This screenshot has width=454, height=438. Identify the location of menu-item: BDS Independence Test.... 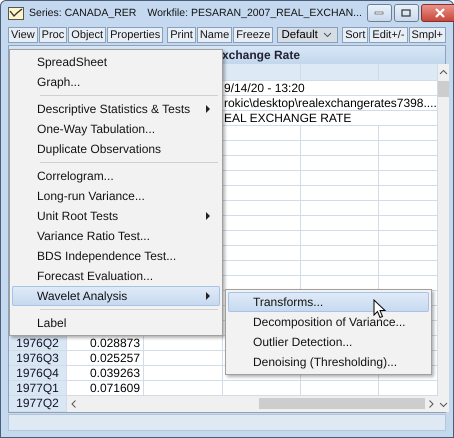
(116, 256).